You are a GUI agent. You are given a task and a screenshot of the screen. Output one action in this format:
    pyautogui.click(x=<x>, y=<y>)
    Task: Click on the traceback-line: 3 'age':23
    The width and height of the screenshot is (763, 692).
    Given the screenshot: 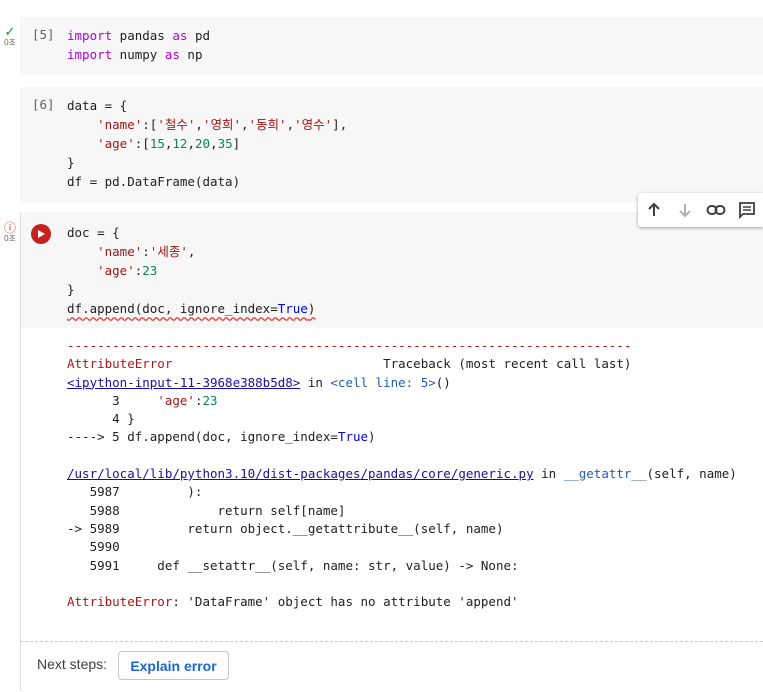 What is the action you would take?
    pyautogui.click(x=402, y=401)
    